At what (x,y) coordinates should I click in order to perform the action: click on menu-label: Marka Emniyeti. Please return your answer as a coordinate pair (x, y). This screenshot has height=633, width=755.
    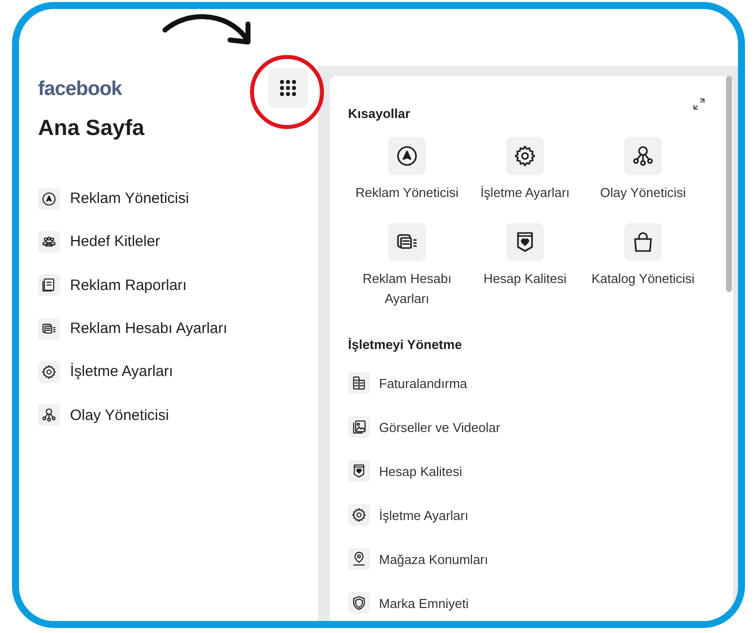
    Looking at the image, I should click on (424, 603).